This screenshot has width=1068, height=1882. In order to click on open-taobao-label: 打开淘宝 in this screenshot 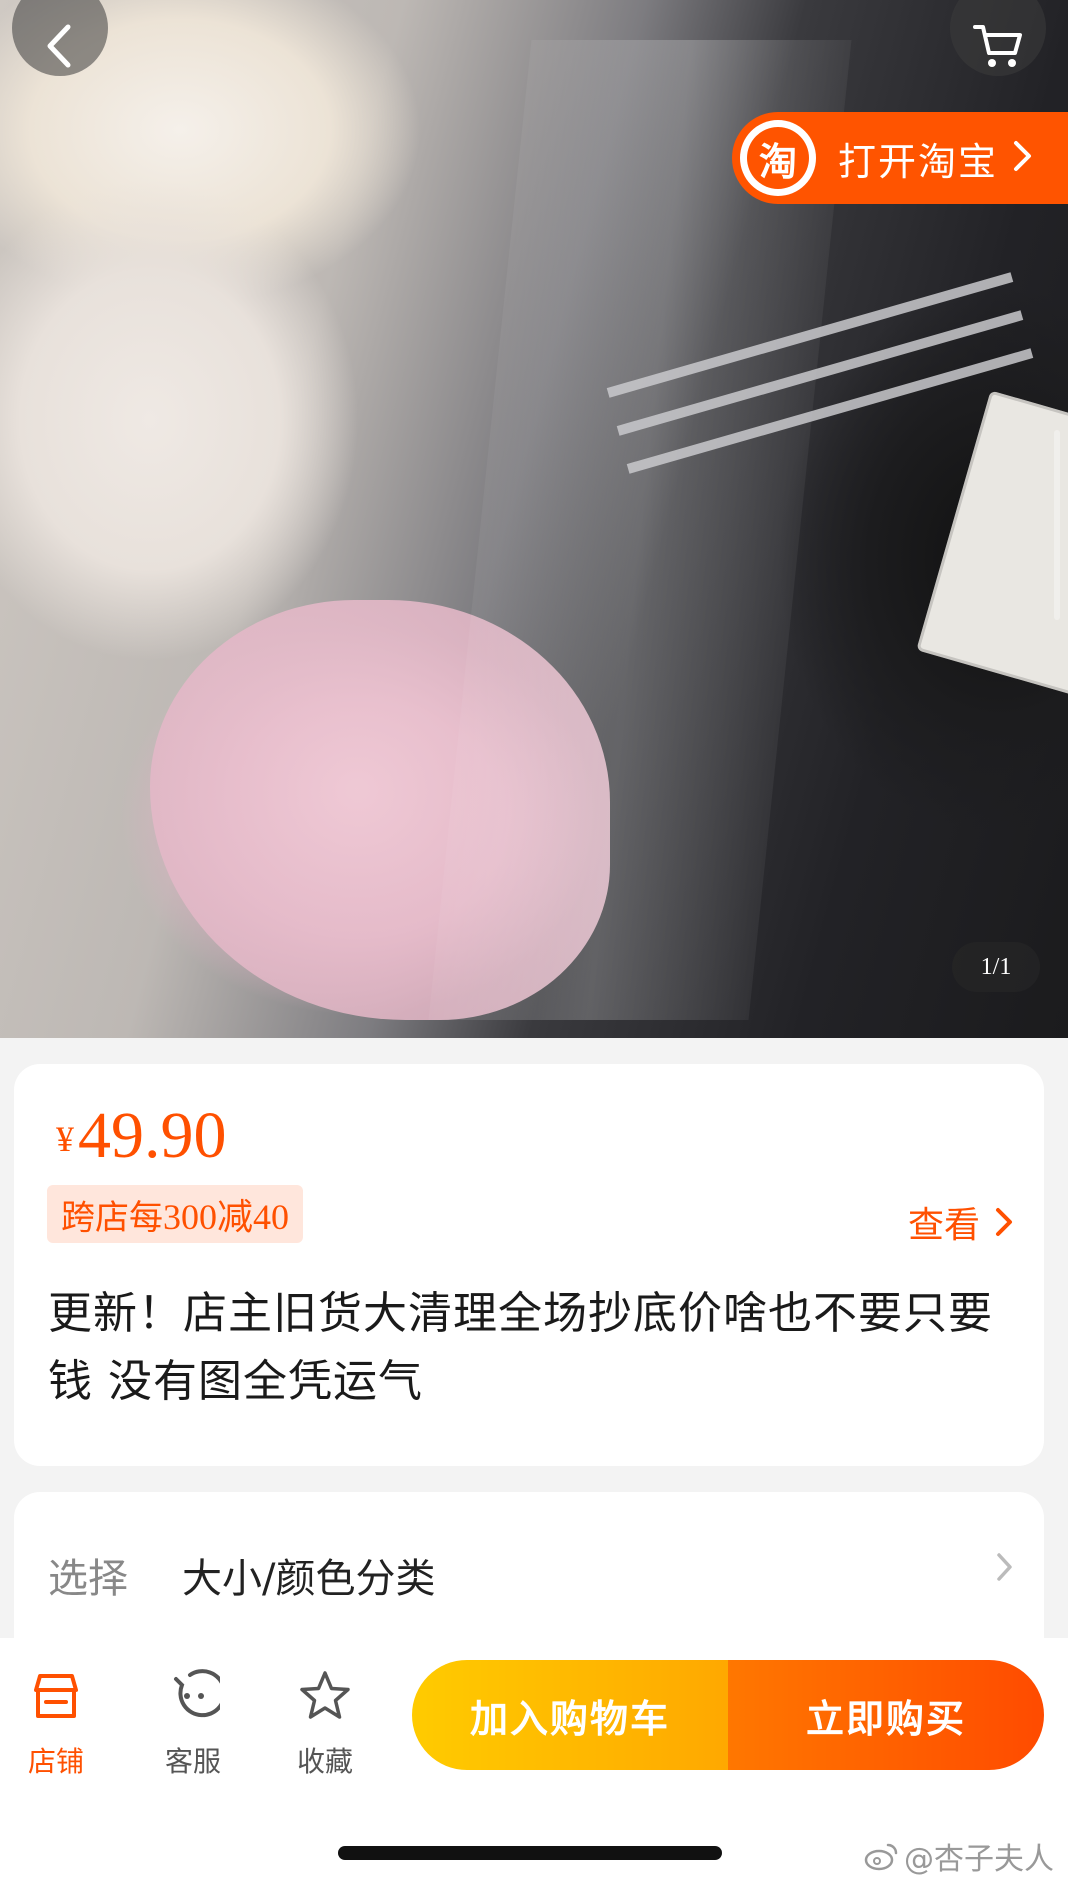, I will do `click(918, 161)`.